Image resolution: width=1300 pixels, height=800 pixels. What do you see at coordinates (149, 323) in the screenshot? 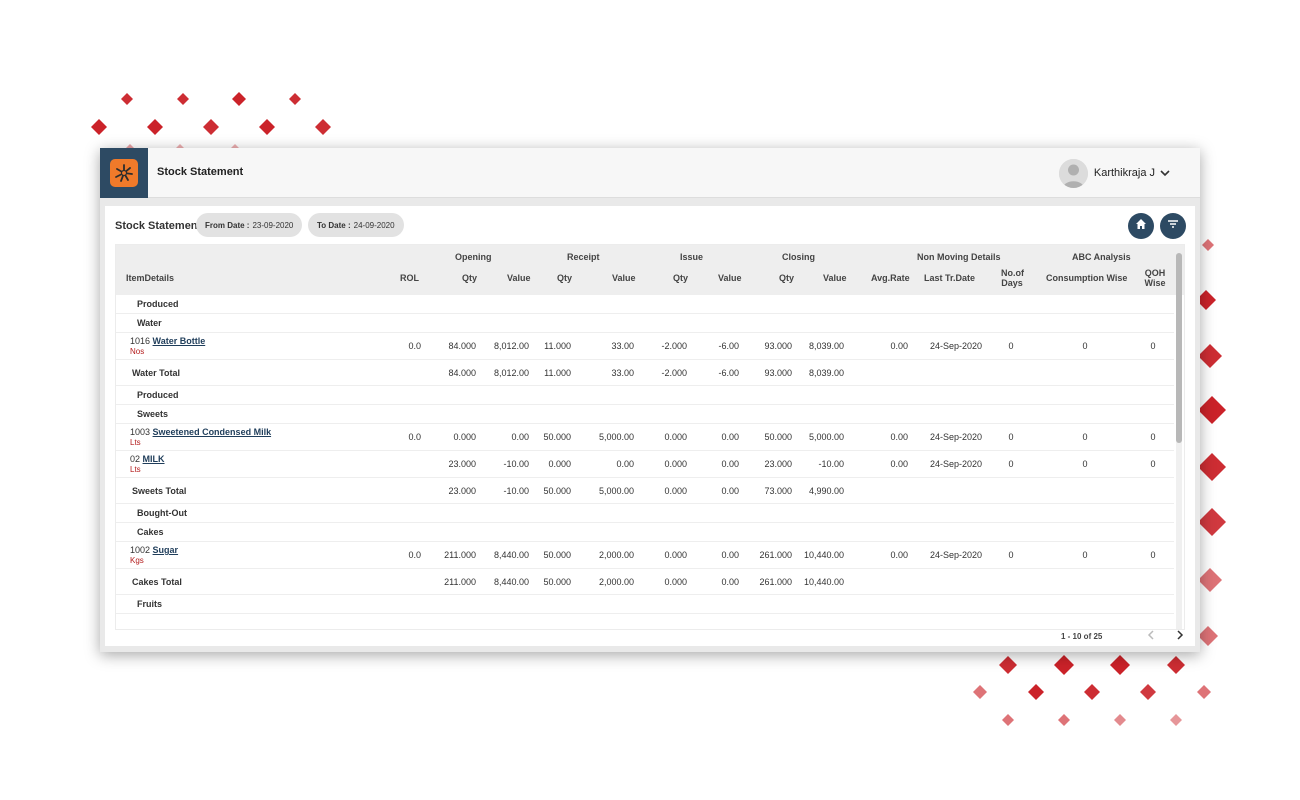
I see `group-label: Water` at bounding box center [149, 323].